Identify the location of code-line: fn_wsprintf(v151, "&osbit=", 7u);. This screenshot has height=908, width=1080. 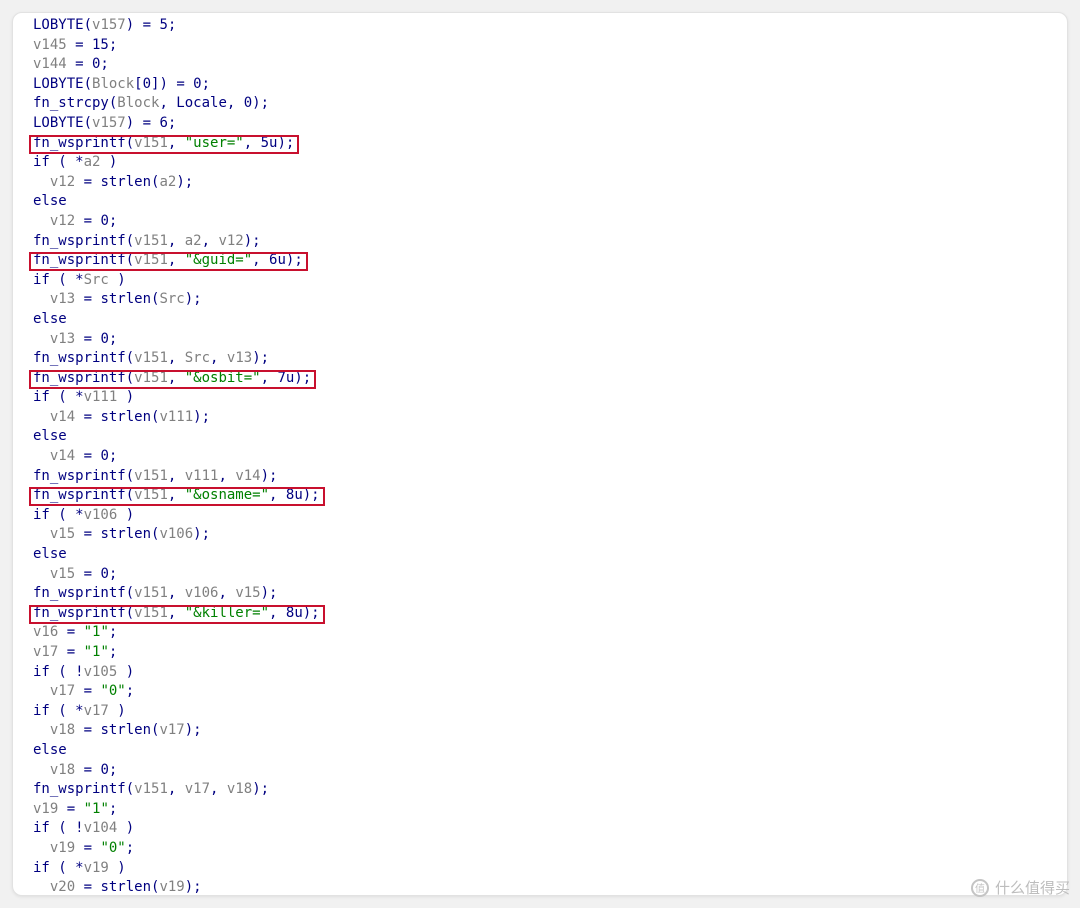
(176, 379).